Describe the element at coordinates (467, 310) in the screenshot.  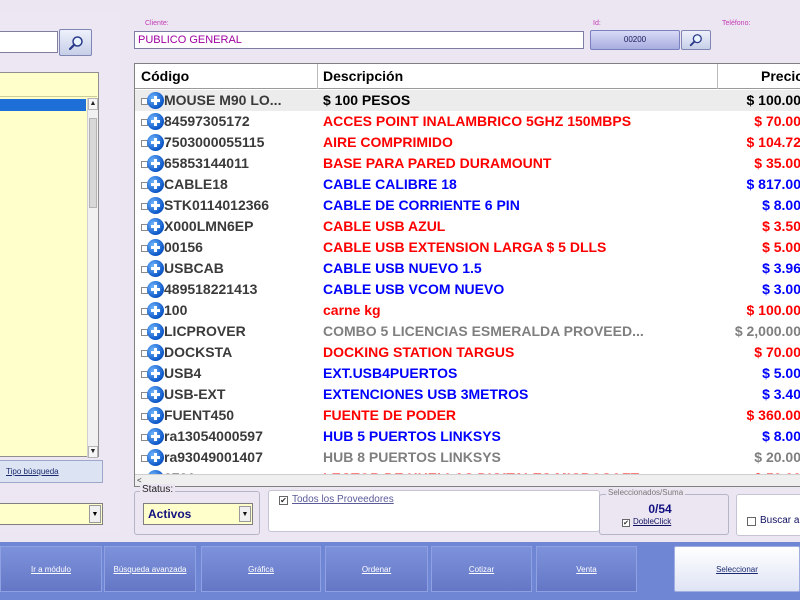
I see `table-row: 100 carne kg $ 100.00` at that location.